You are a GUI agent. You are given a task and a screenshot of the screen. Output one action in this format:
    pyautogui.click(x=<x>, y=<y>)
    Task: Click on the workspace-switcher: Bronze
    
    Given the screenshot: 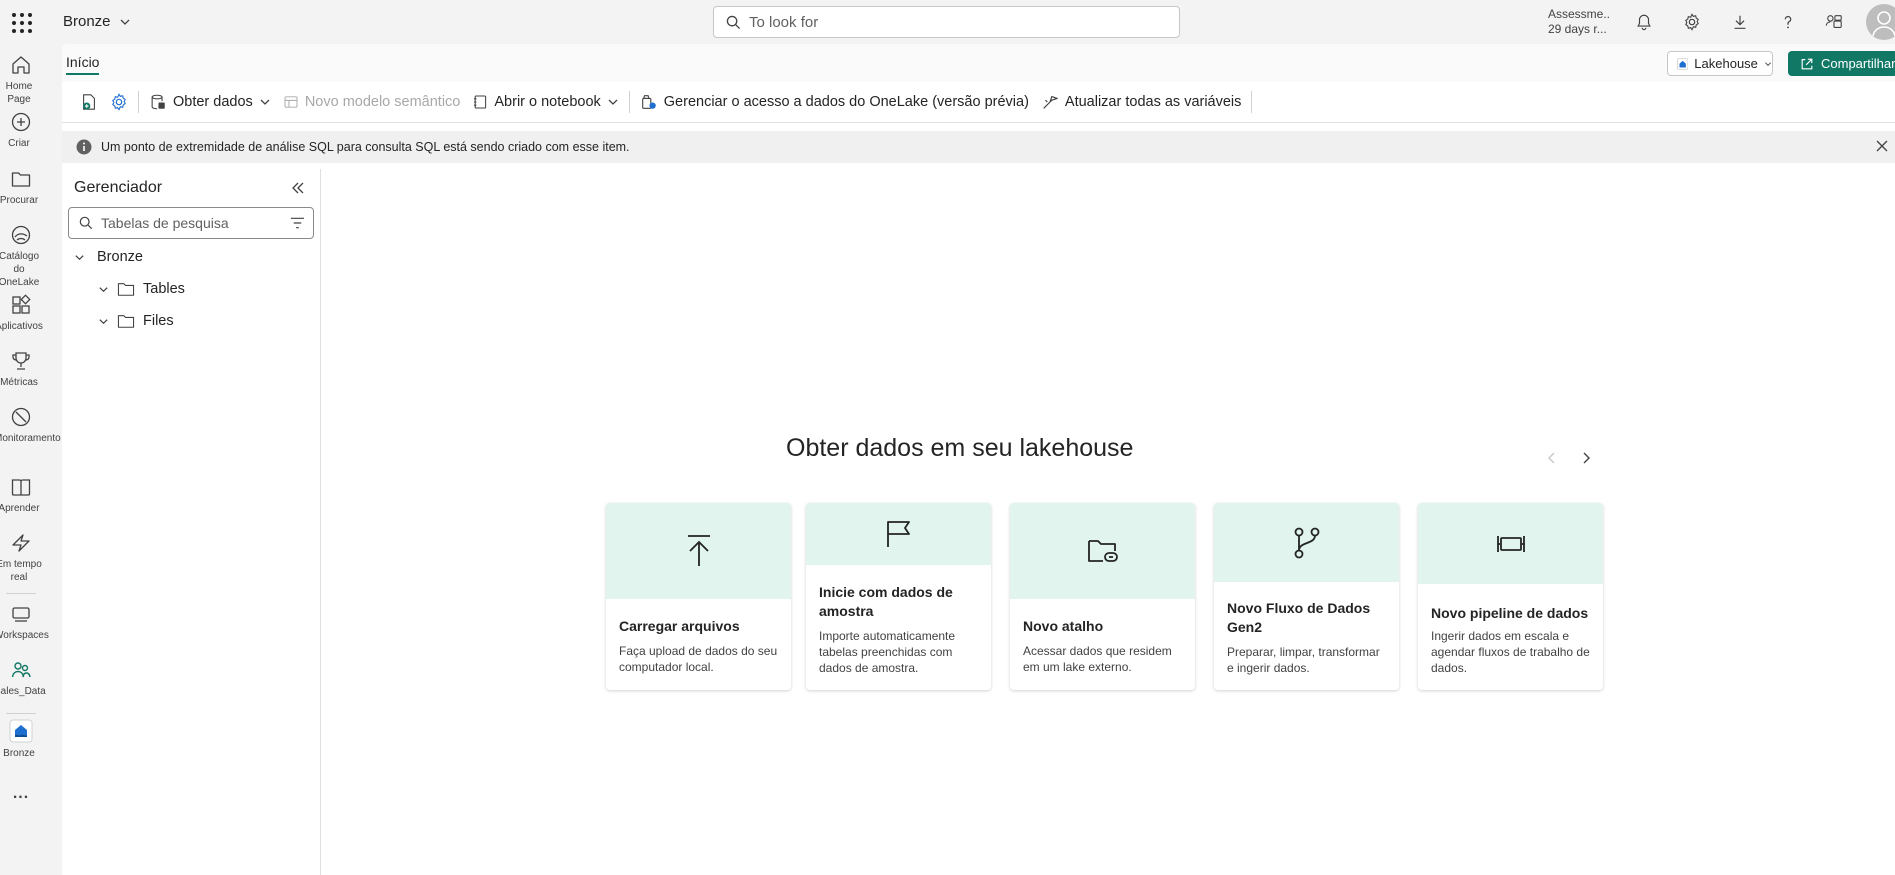 What is the action you would take?
    pyautogui.click(x=97, y=21)
    